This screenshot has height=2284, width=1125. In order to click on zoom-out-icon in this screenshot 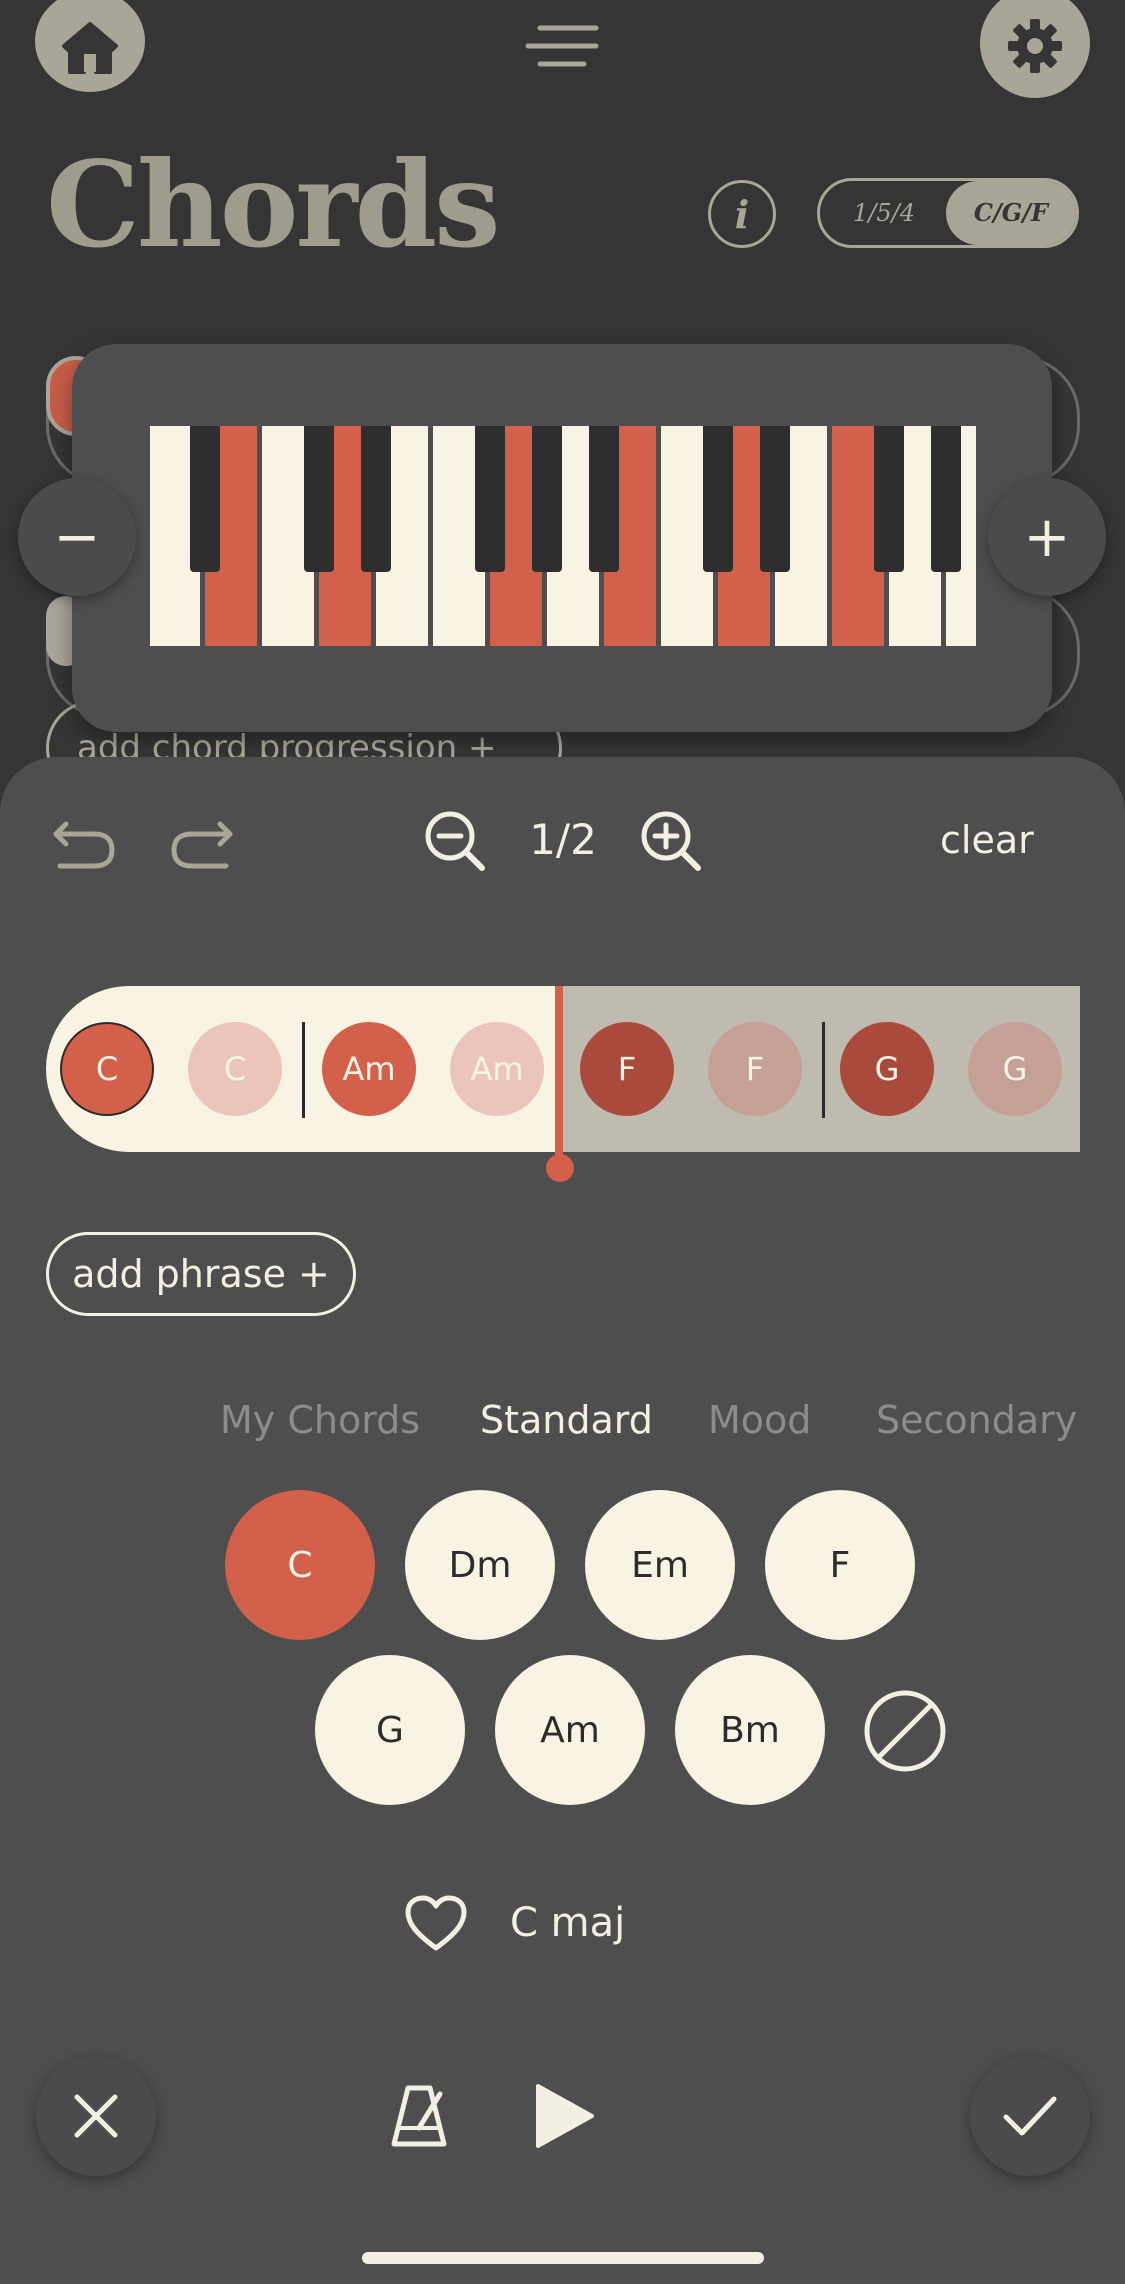, I will do `click(455, 841)`.